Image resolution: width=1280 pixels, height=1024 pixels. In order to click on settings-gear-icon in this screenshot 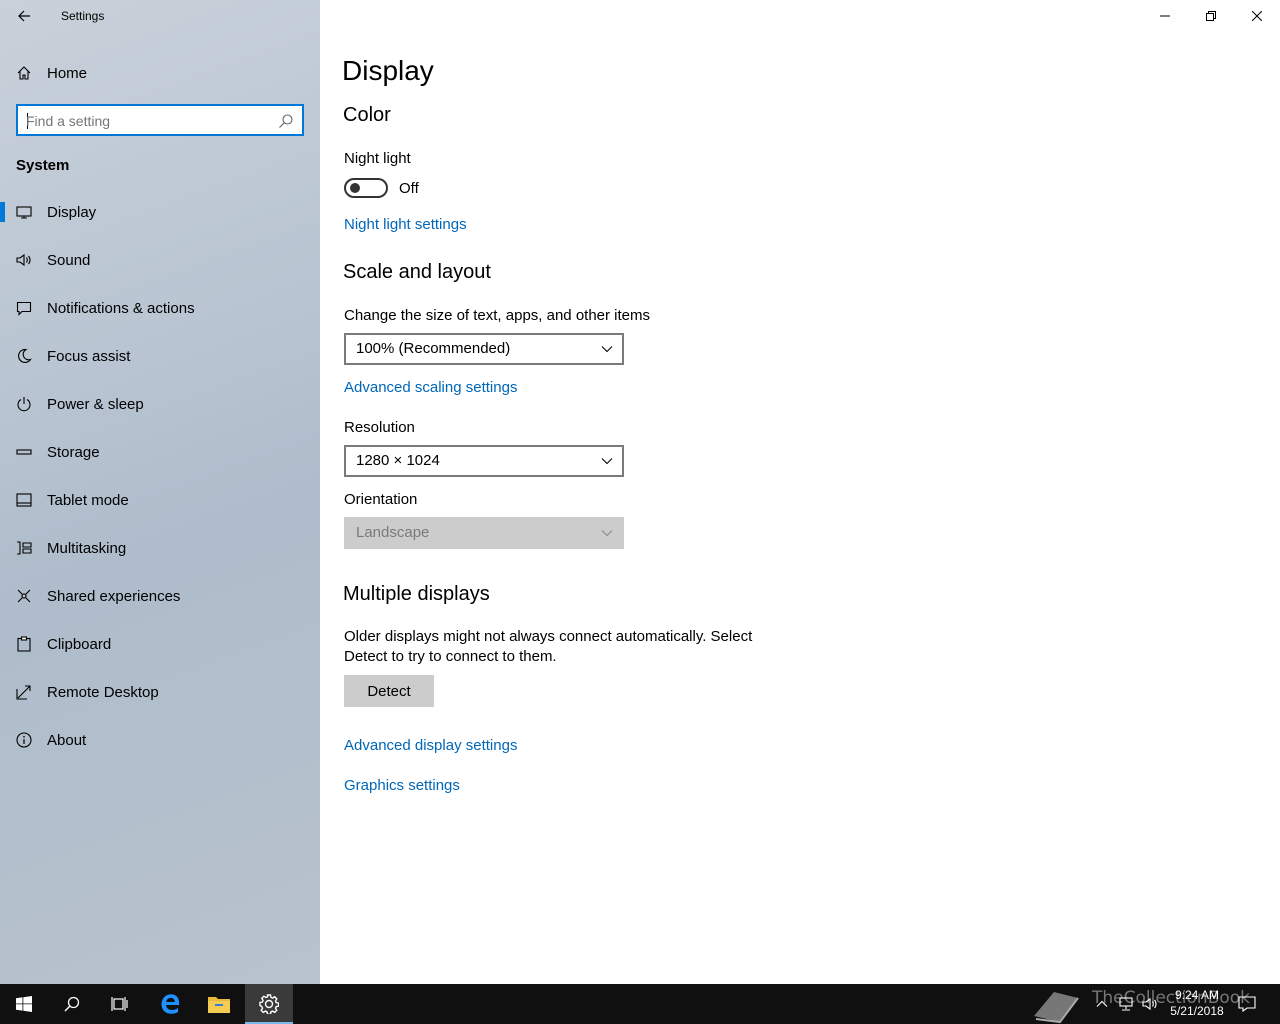, I will do `click(269, 1004)`.